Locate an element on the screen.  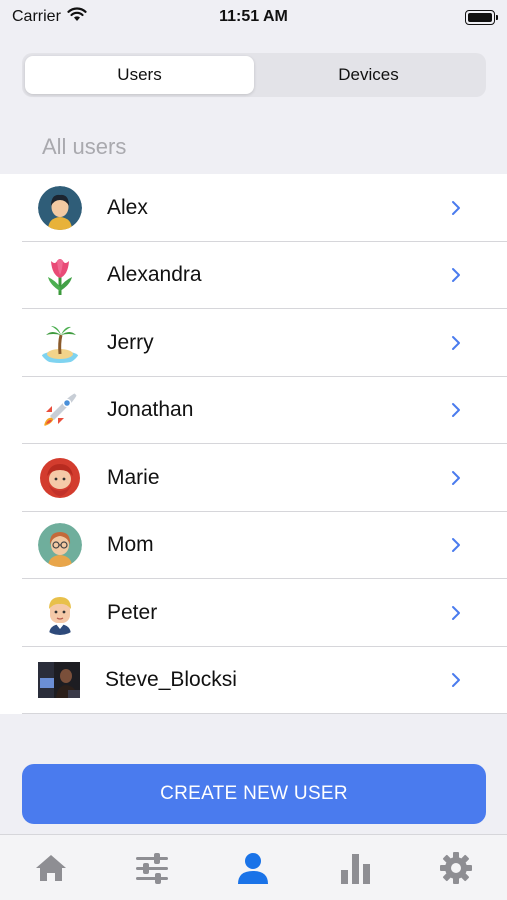
status-left: Carrier is located at coordinates (49, 17).